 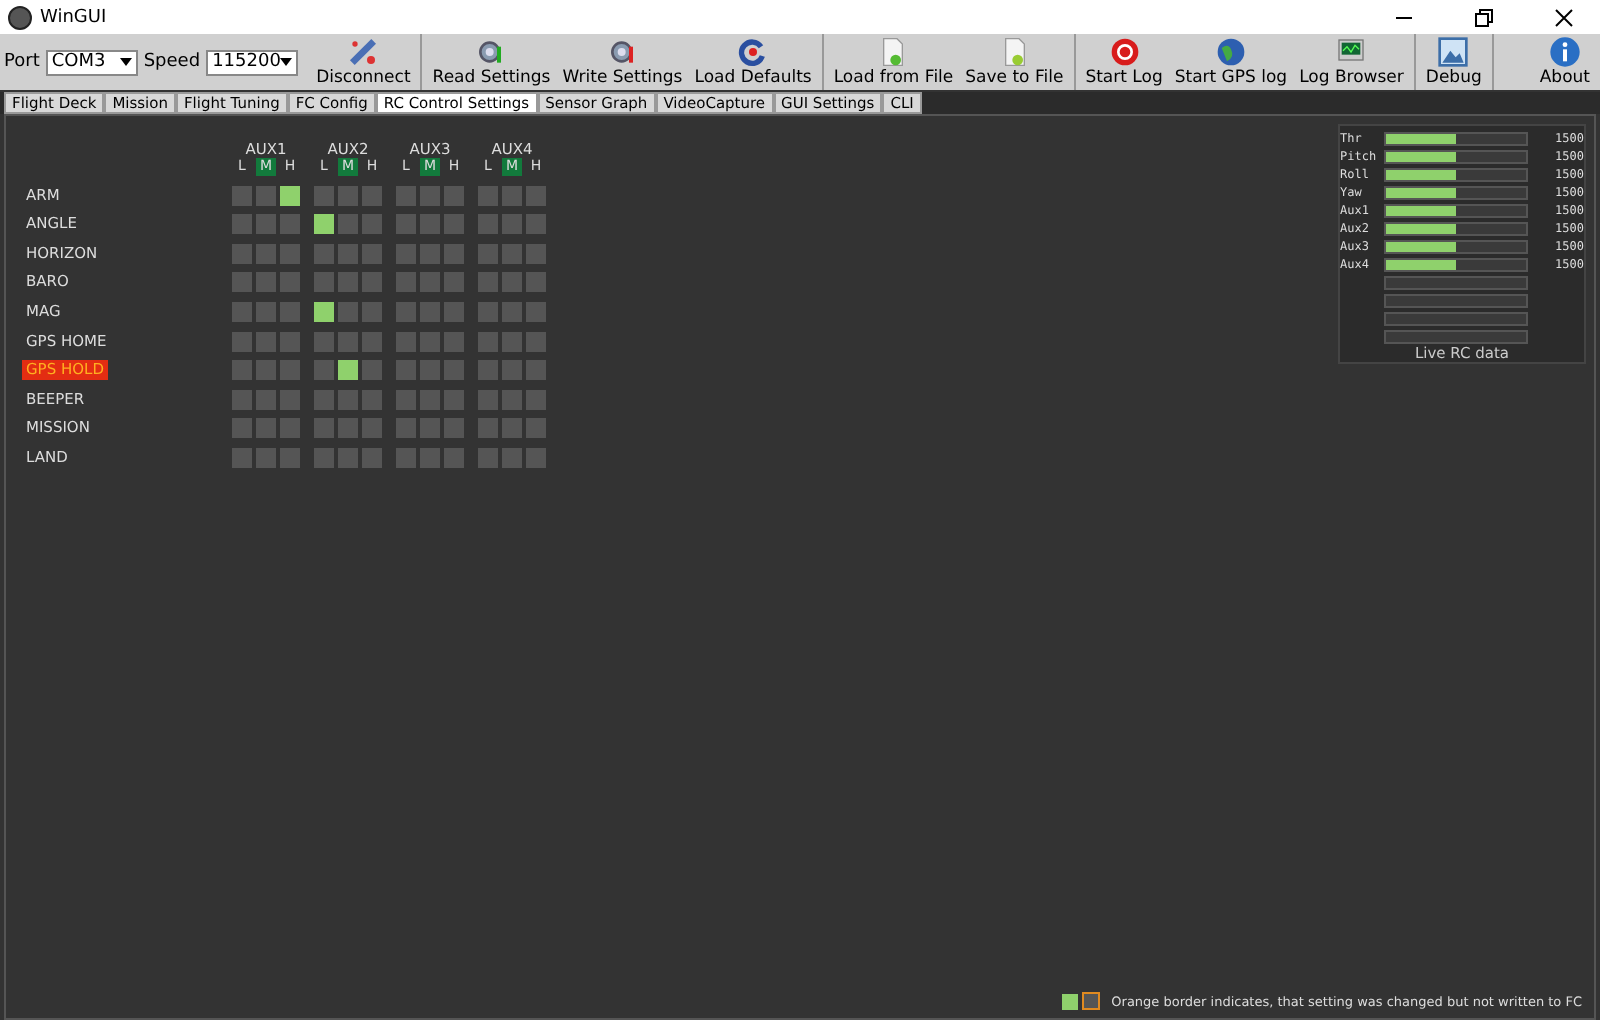 What do you see at coordinates (1231, 62) in the screenshot?
I see `toolbar-button: Start GPS log` at bounding box center [1231, 62].